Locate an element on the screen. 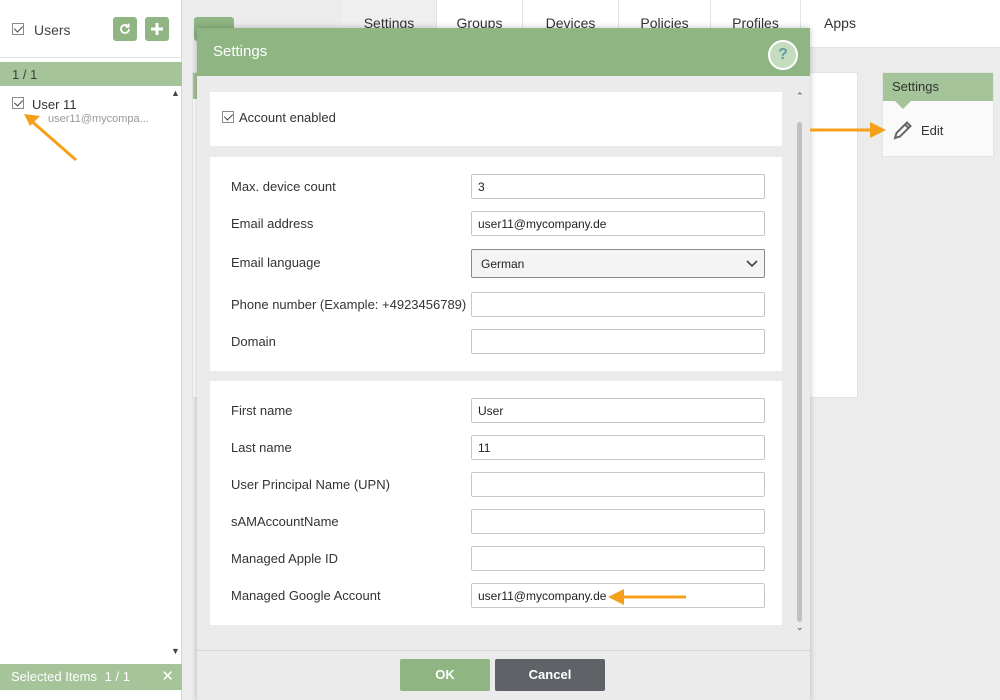  dialog-scrollbar: ⌃ ⌄ is located at coordinates (800, 362).